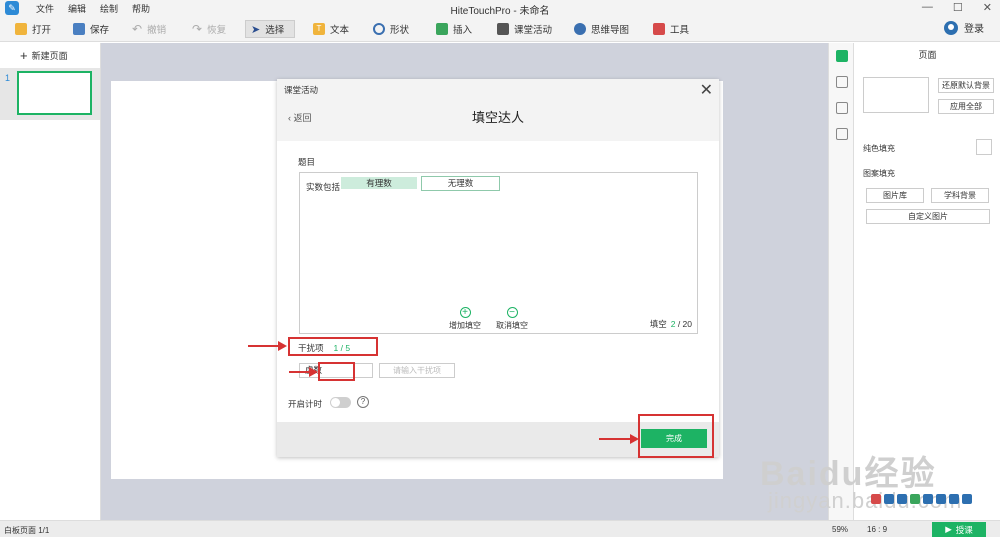 Image resolution: width=1000 pixels, height=537 pixels. Describe the element at coordinates (50, 281) in the screenshot. I see `page-list-pane: + 新建页面 1` at that location.